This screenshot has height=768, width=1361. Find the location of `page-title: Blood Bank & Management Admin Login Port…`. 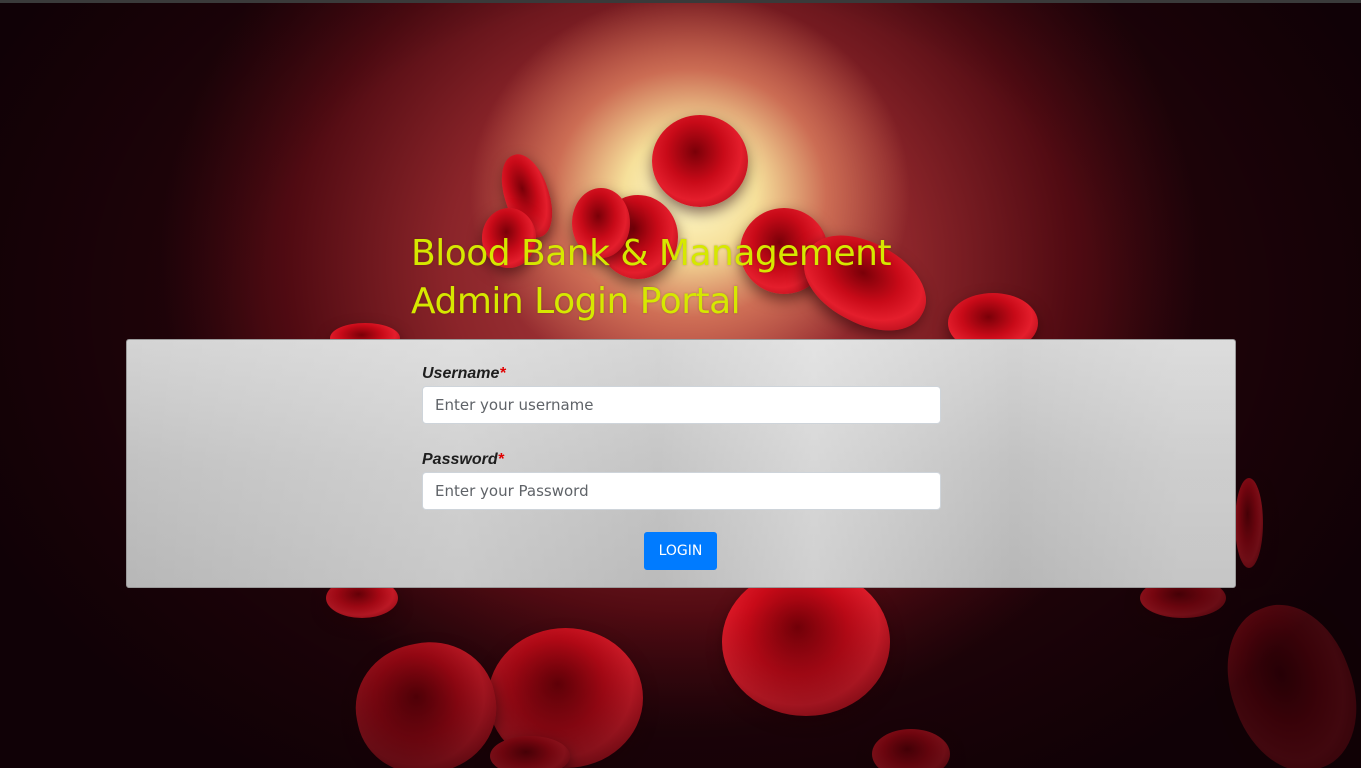

page-title: Blood Bank & Management Admin Login Port… is located at coordinates (651, 278).